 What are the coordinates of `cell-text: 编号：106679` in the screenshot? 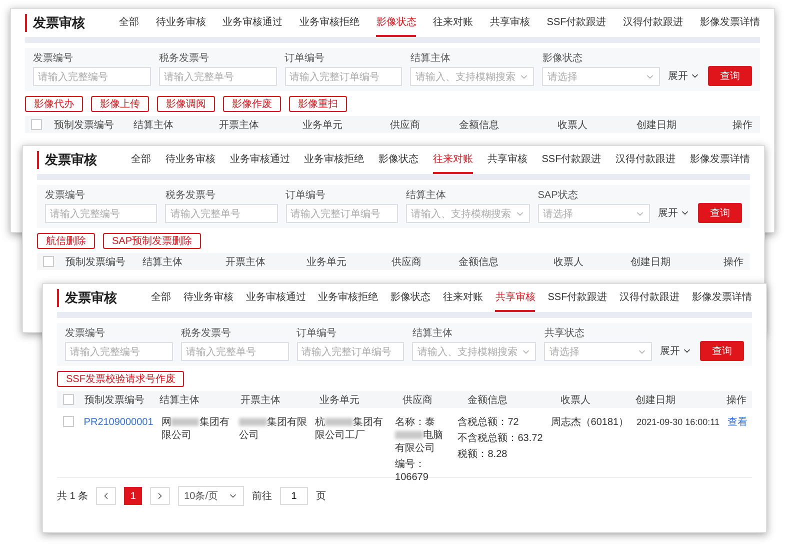 It's located at (412, 471).